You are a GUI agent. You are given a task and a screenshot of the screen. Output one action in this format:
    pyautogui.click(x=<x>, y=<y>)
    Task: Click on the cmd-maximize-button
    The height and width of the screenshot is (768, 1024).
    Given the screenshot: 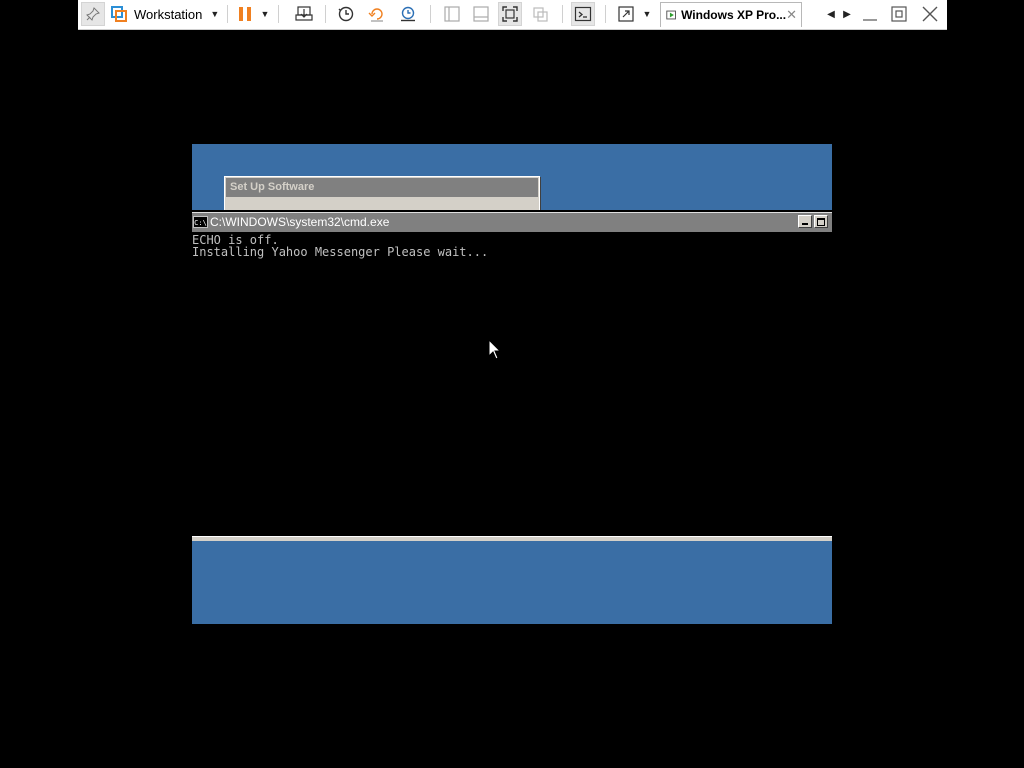 What is the action you would take?
    pyautogui.click(x=821, y=221)
    